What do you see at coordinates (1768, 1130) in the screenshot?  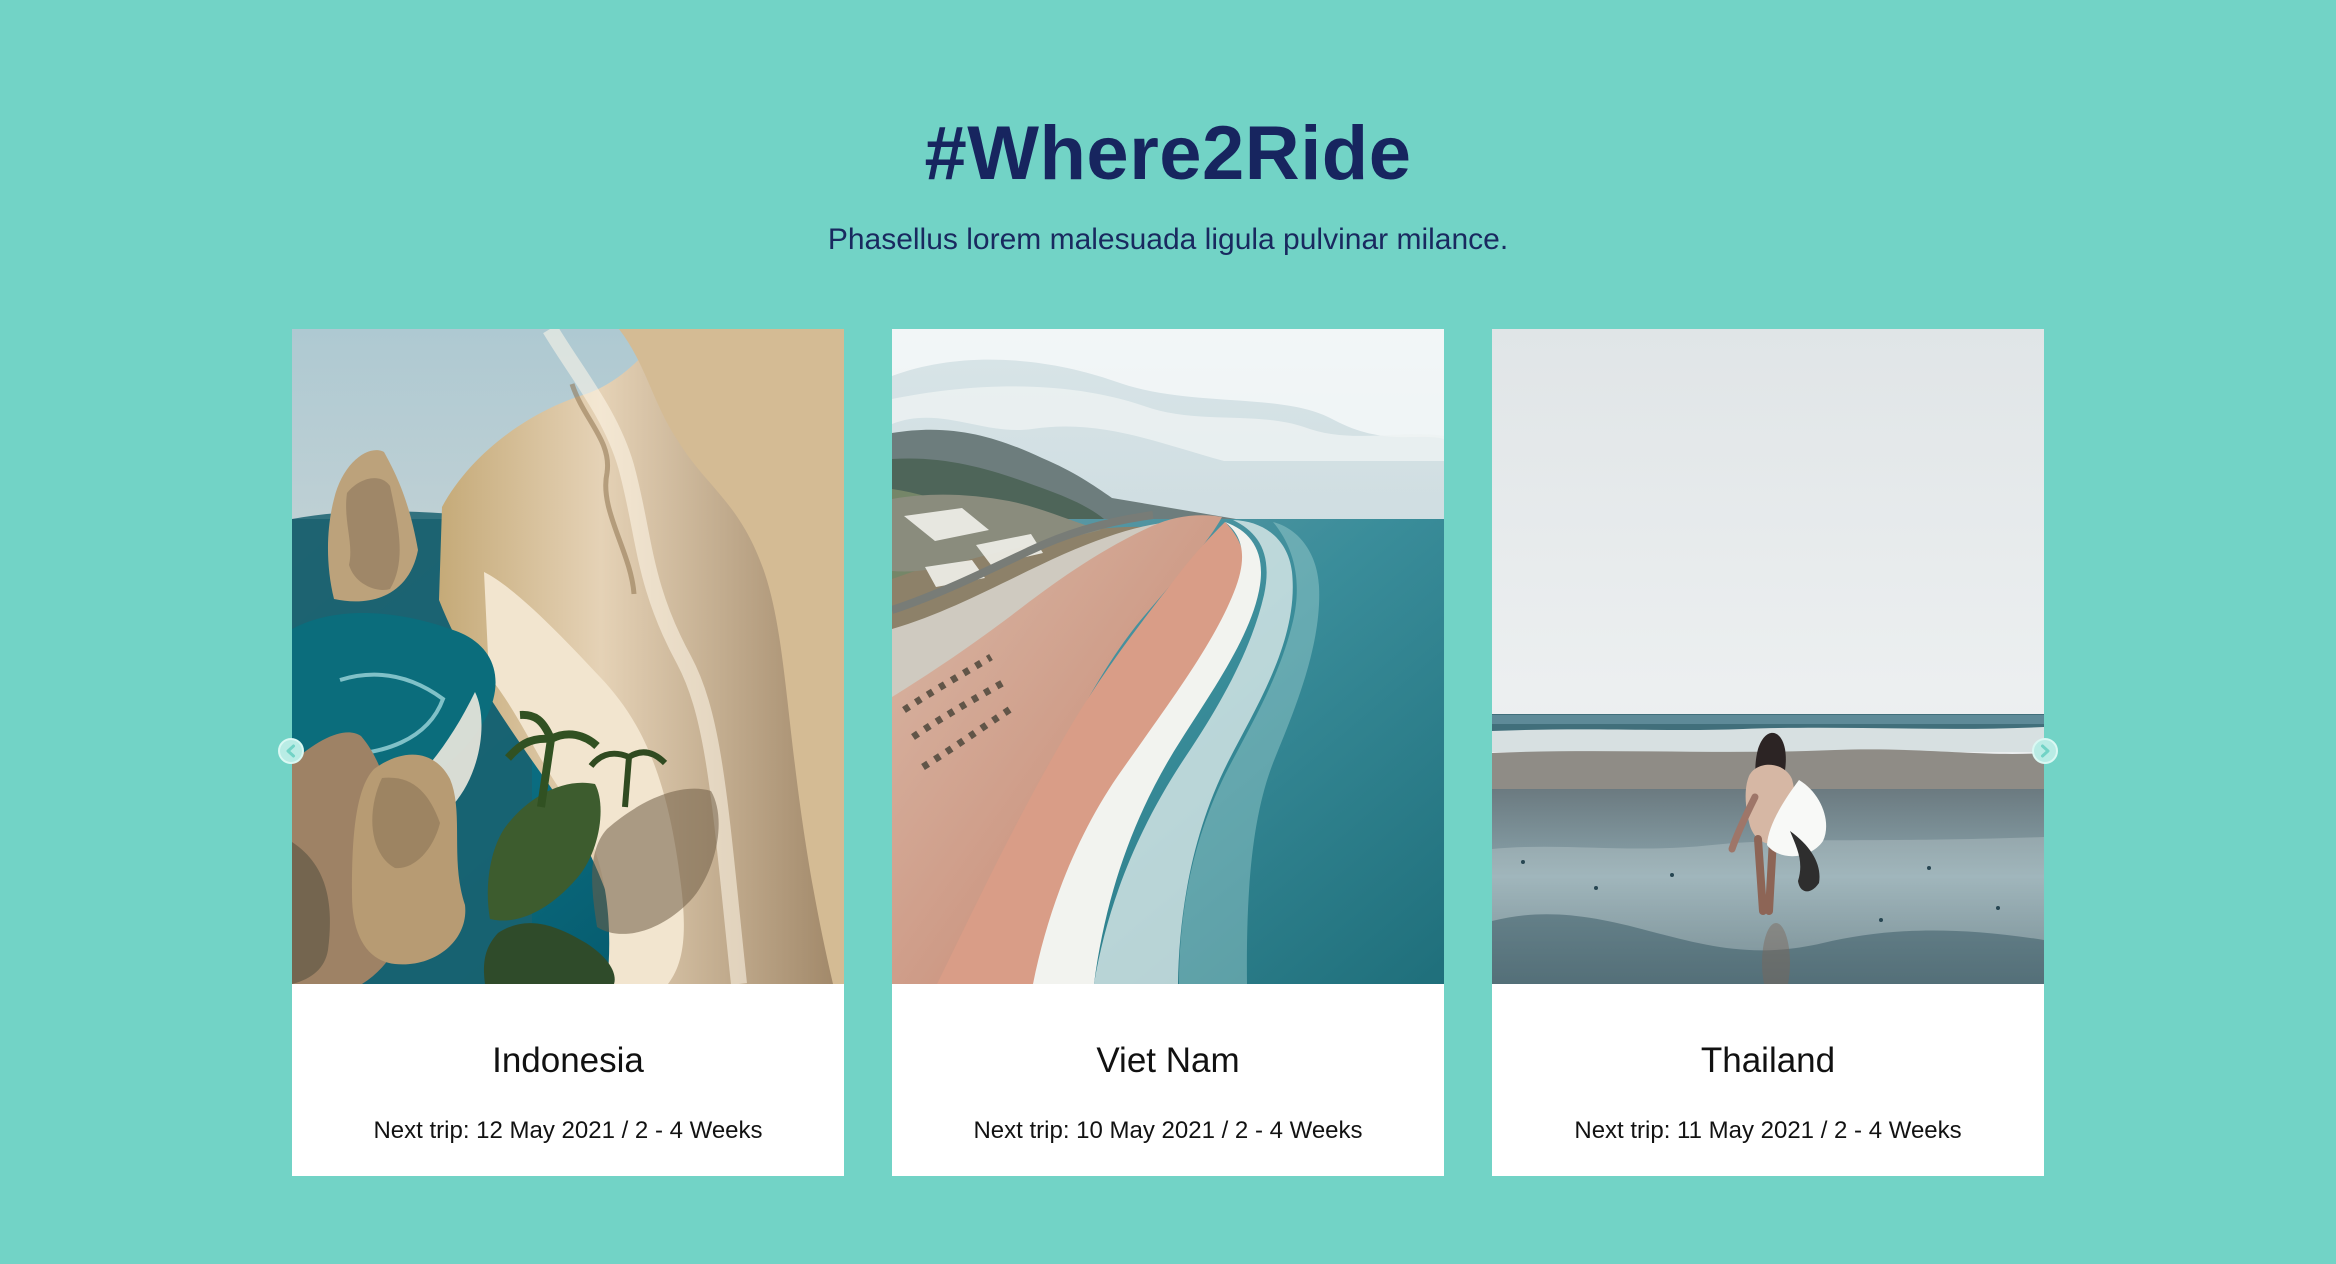 I see `next-trip-thailand: Next trip: 11 May 2021 / 2 - 4 Weeks` at bounding box center [1768, 1130].